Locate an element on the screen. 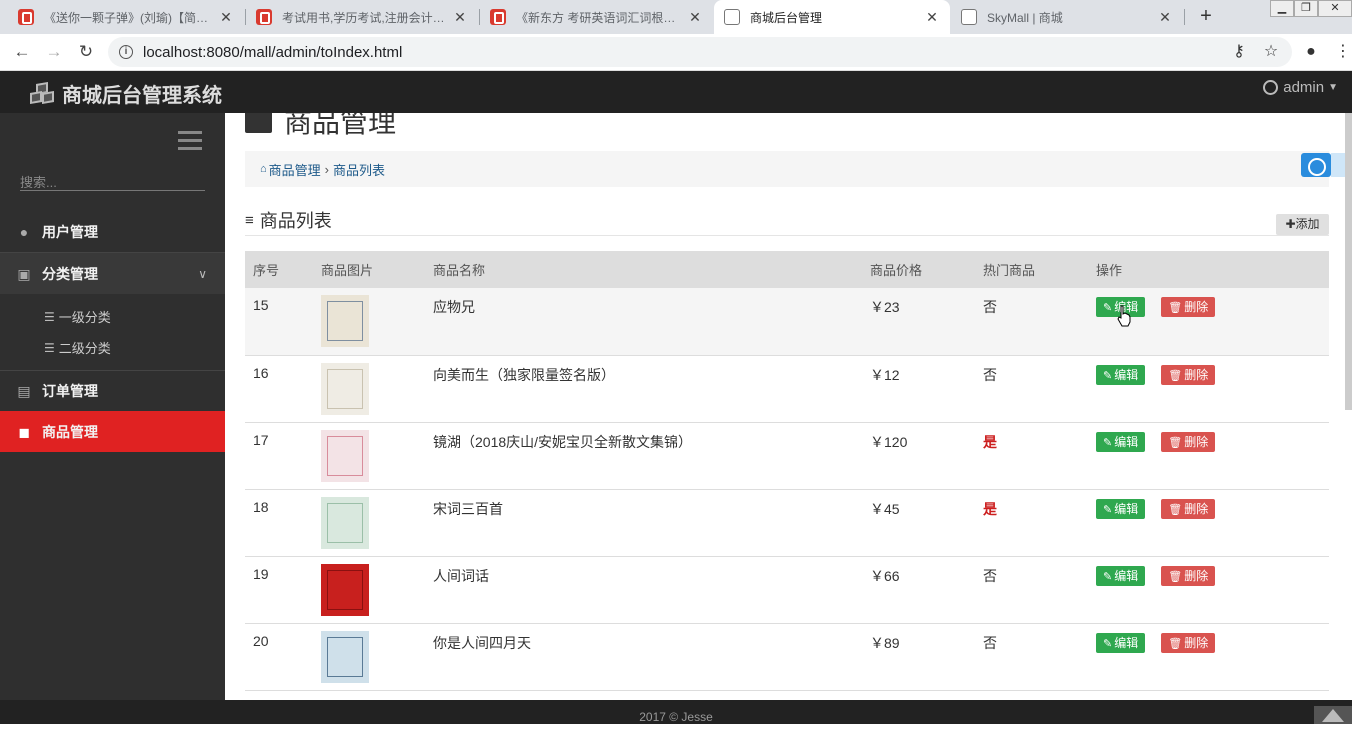 Image resolution: width=1352 pixels, height=734 pixels. browser-tab: 《送你一颗子弹》(刘瑜)【简介_ ✕ is located at coordinates (126, 17).